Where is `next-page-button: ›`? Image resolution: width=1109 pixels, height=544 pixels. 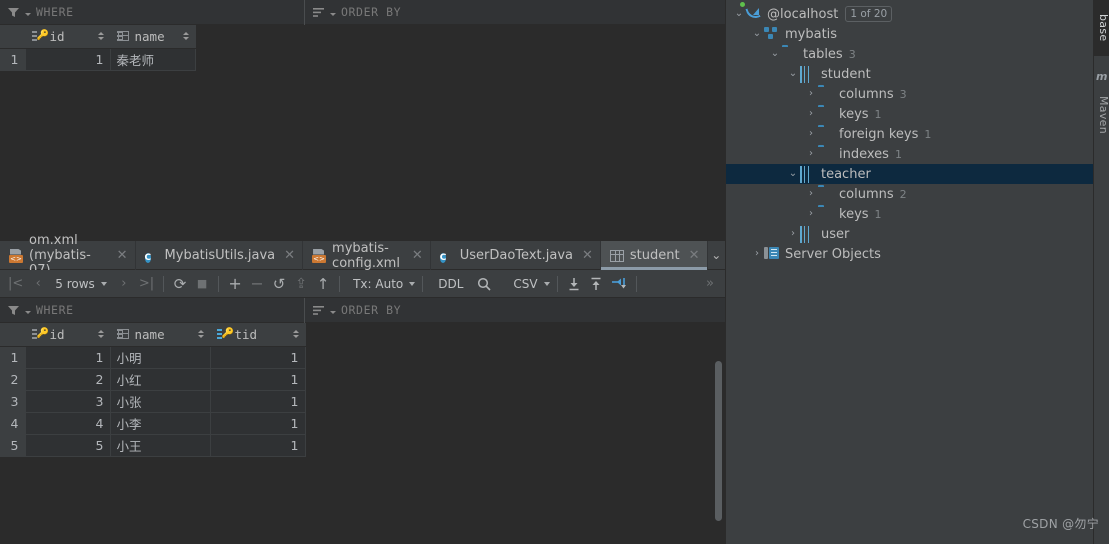 next-page-button: › is located at coordinates (124, 284).